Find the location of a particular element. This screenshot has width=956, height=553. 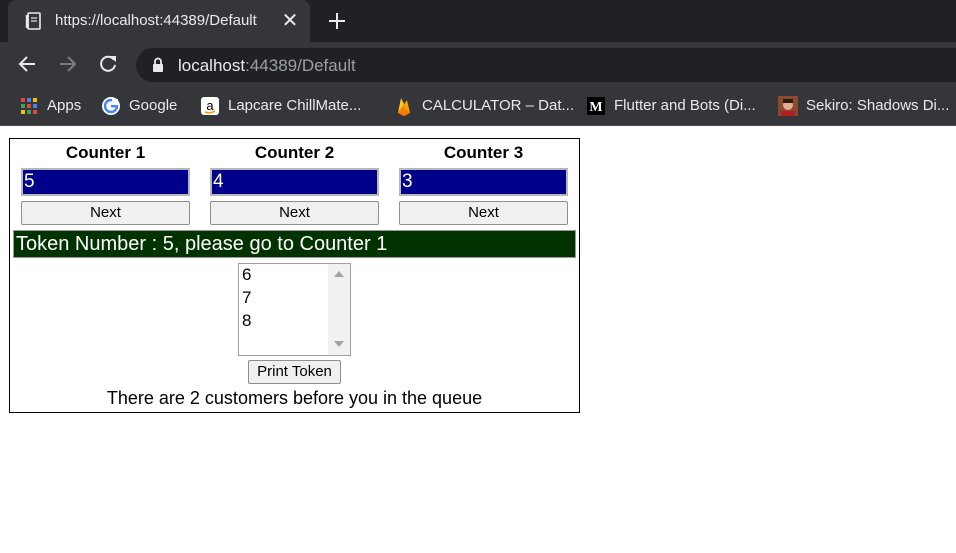

bookmark-label: Google is located at coordinates (153, 105).